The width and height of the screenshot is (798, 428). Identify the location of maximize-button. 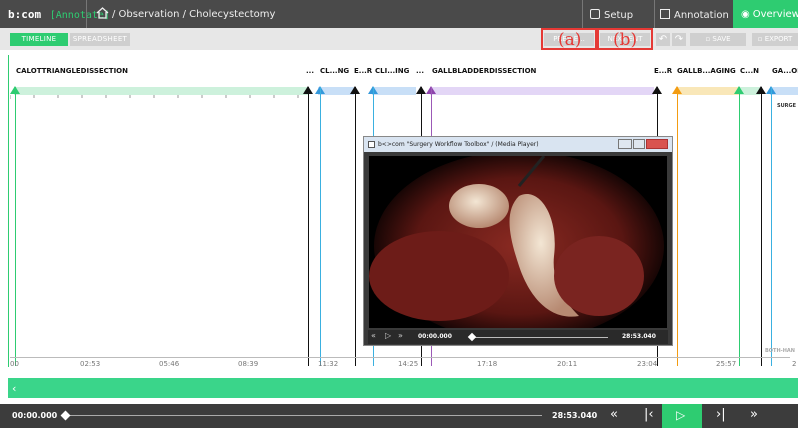
(639, 144).